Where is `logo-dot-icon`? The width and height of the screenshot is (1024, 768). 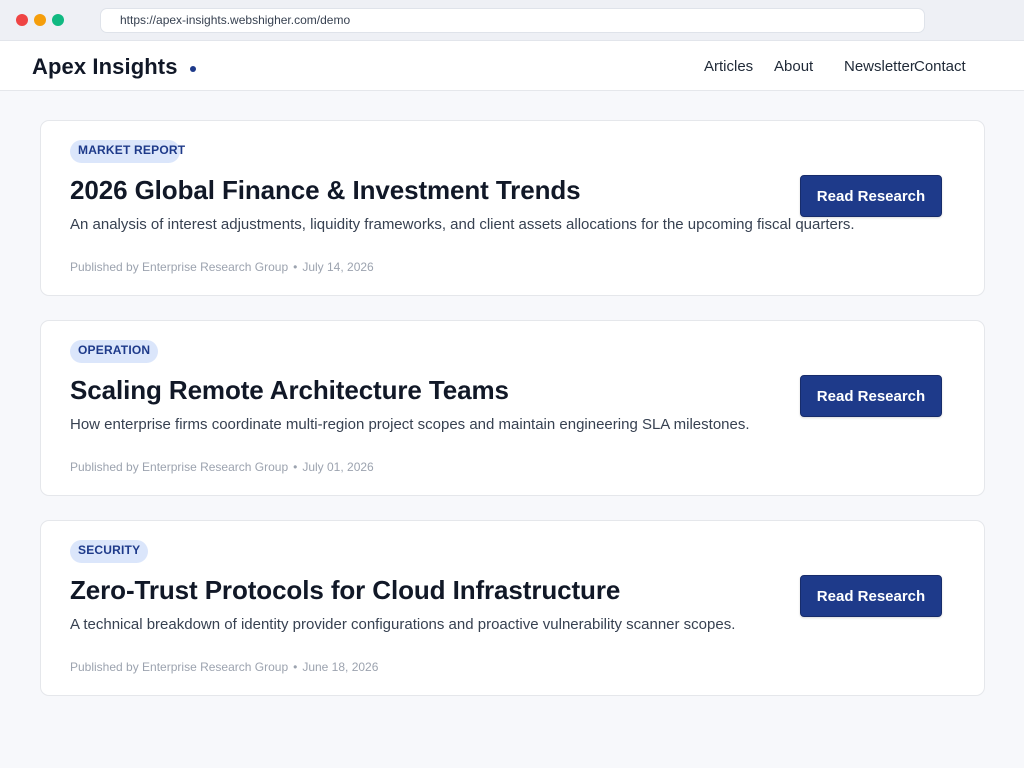
logo-dot-icon is located at coordinates (193, 69).